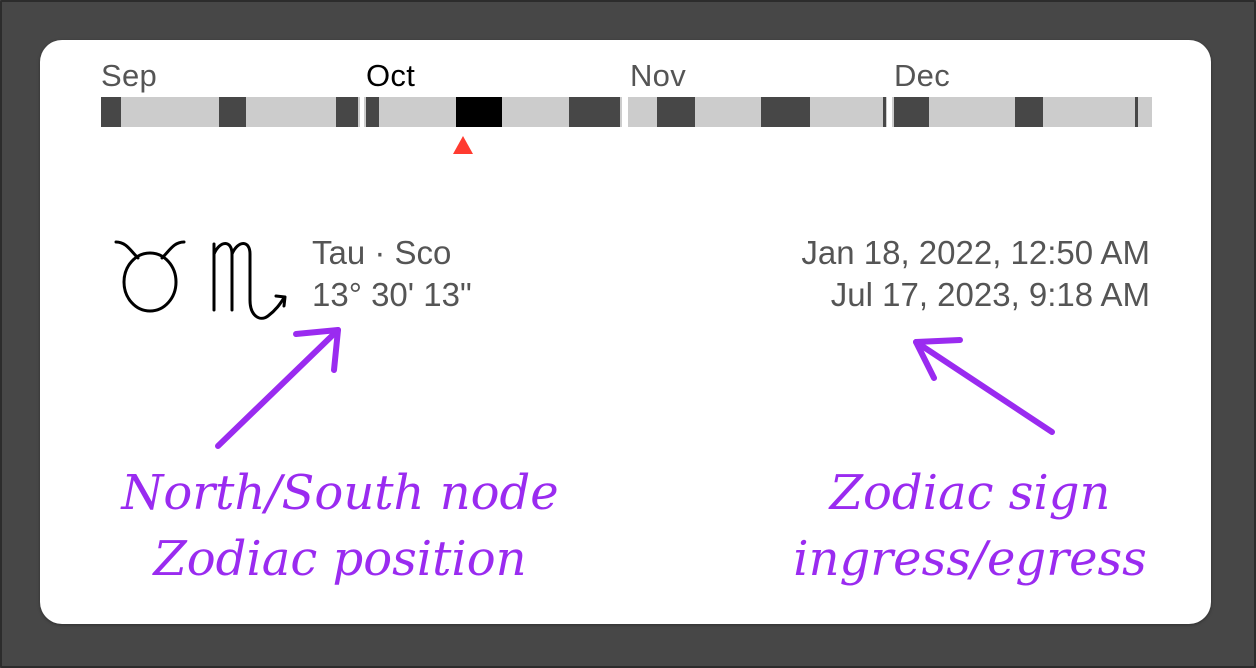 The height and width of the screenshot is (668, 1256). I want to click on month-label-dec: Dec, so click(922, 75).